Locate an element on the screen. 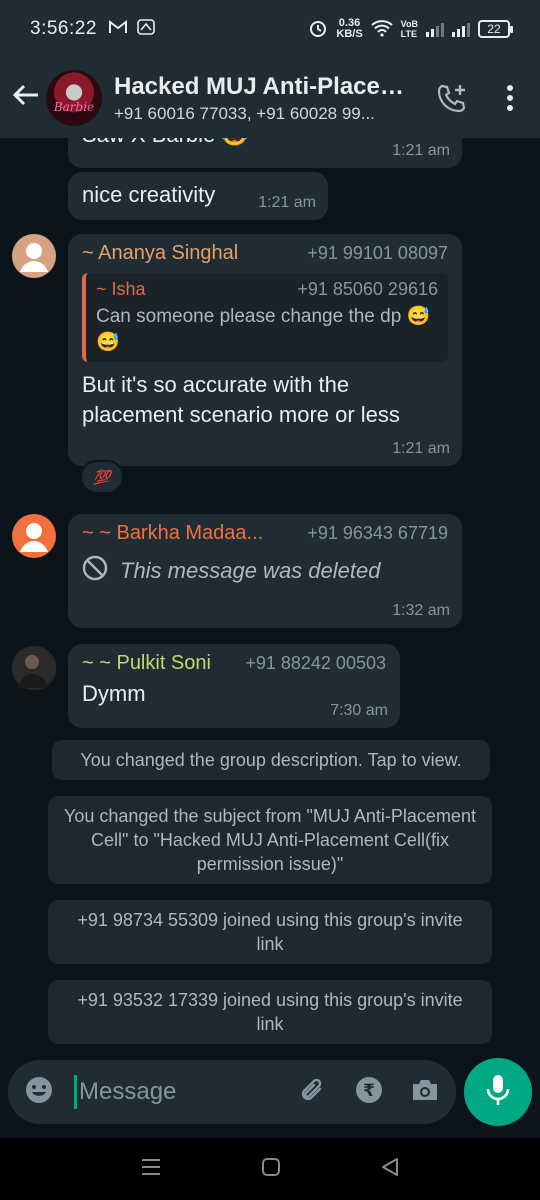  rupee-glyph: ₹ is located at coordinates (369, 1091).